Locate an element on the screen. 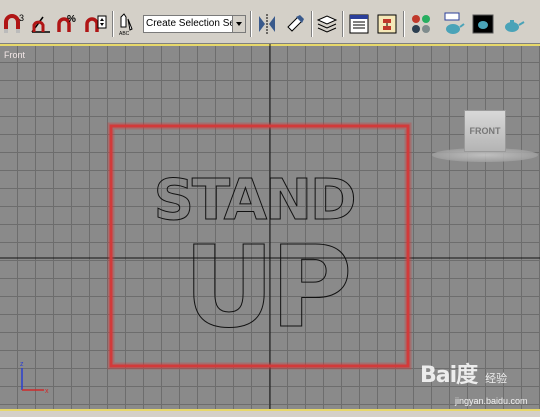 The width and height of the screenshot is (540, 417). percent-label: % is located at coordinates (71, 19).